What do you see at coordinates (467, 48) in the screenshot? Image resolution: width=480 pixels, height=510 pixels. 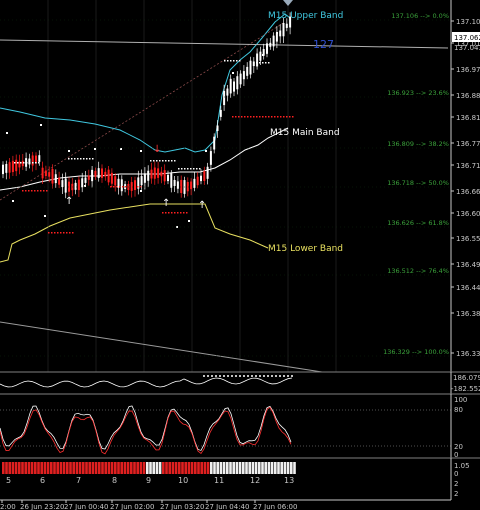 I see `current-price-2: 137.043` at bounding box center [467, 48].